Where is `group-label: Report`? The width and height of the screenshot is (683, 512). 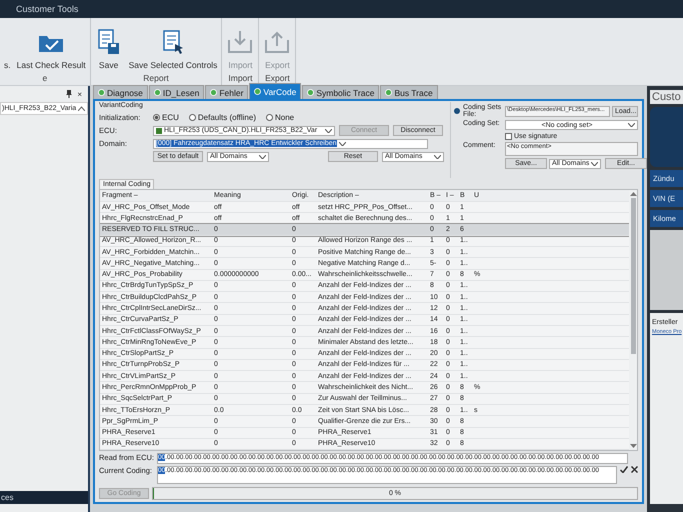 group-label: Report is located at coordinates (156, 78).